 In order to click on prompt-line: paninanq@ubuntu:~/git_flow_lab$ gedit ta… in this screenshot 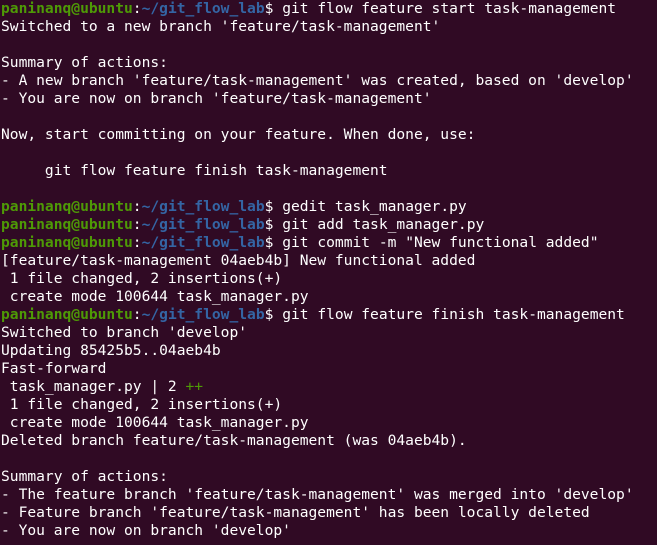, I will do `click(329, 207)`.